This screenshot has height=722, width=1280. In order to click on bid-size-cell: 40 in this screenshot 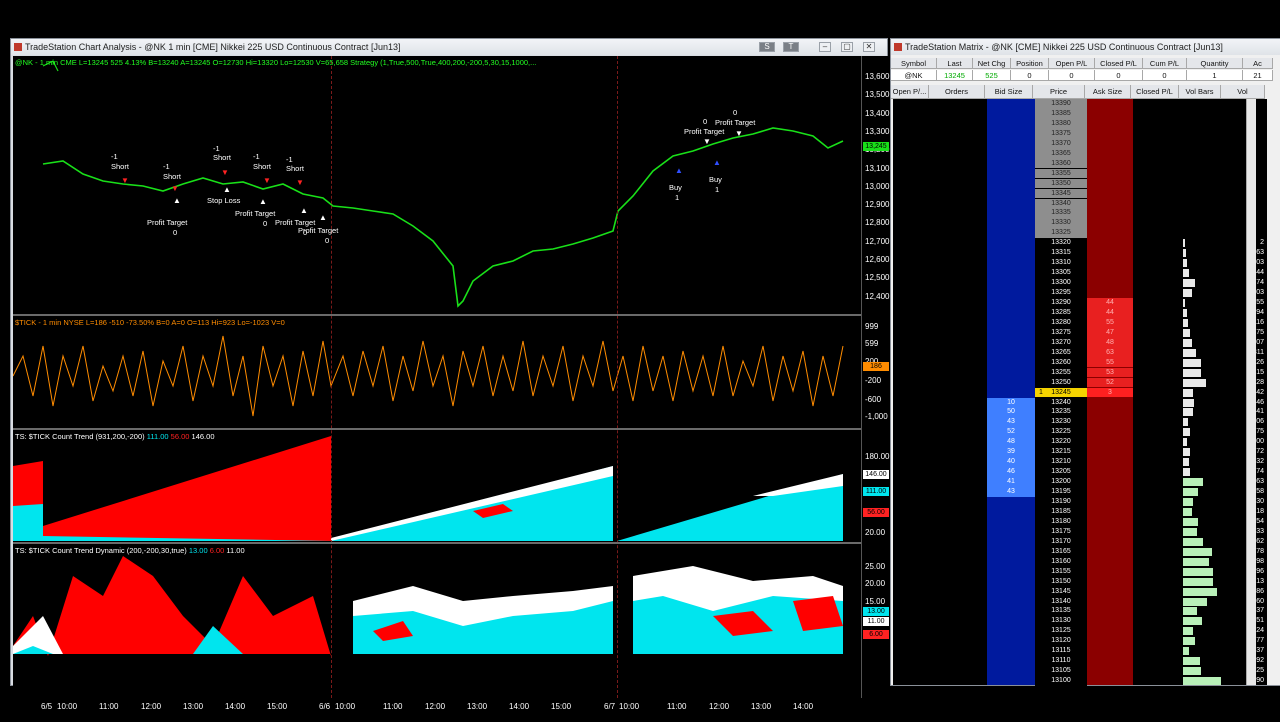, I will do `click(1011, 462)`.